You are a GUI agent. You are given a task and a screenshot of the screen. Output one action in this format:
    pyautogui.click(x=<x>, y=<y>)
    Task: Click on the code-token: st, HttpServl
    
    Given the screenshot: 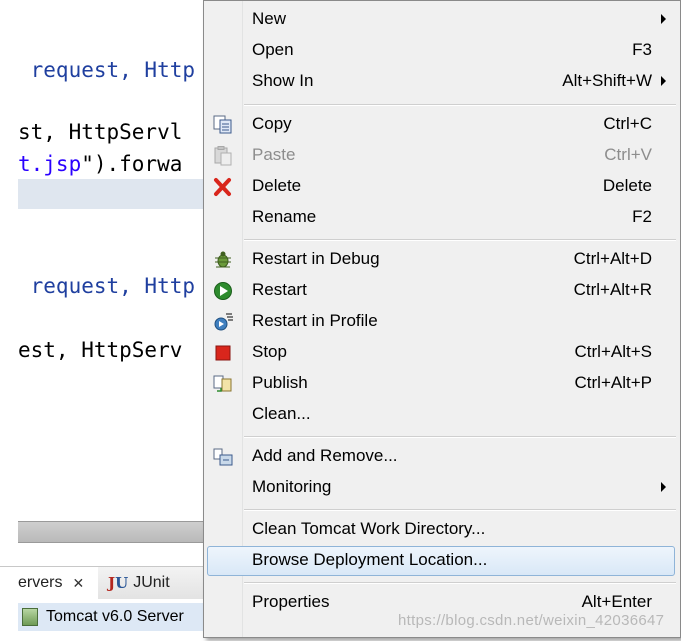 What is the action you would take?
    pyautogui.click(x=100, y=132)
    